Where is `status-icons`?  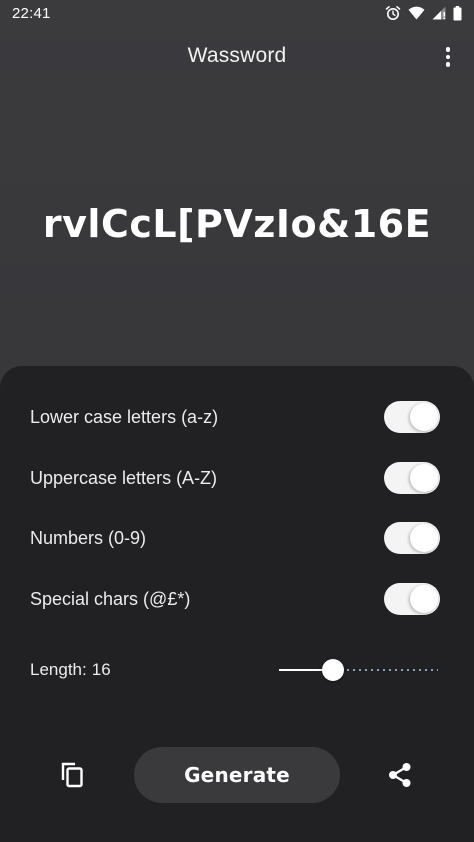
status-icons is located at coordinates (423, 13).